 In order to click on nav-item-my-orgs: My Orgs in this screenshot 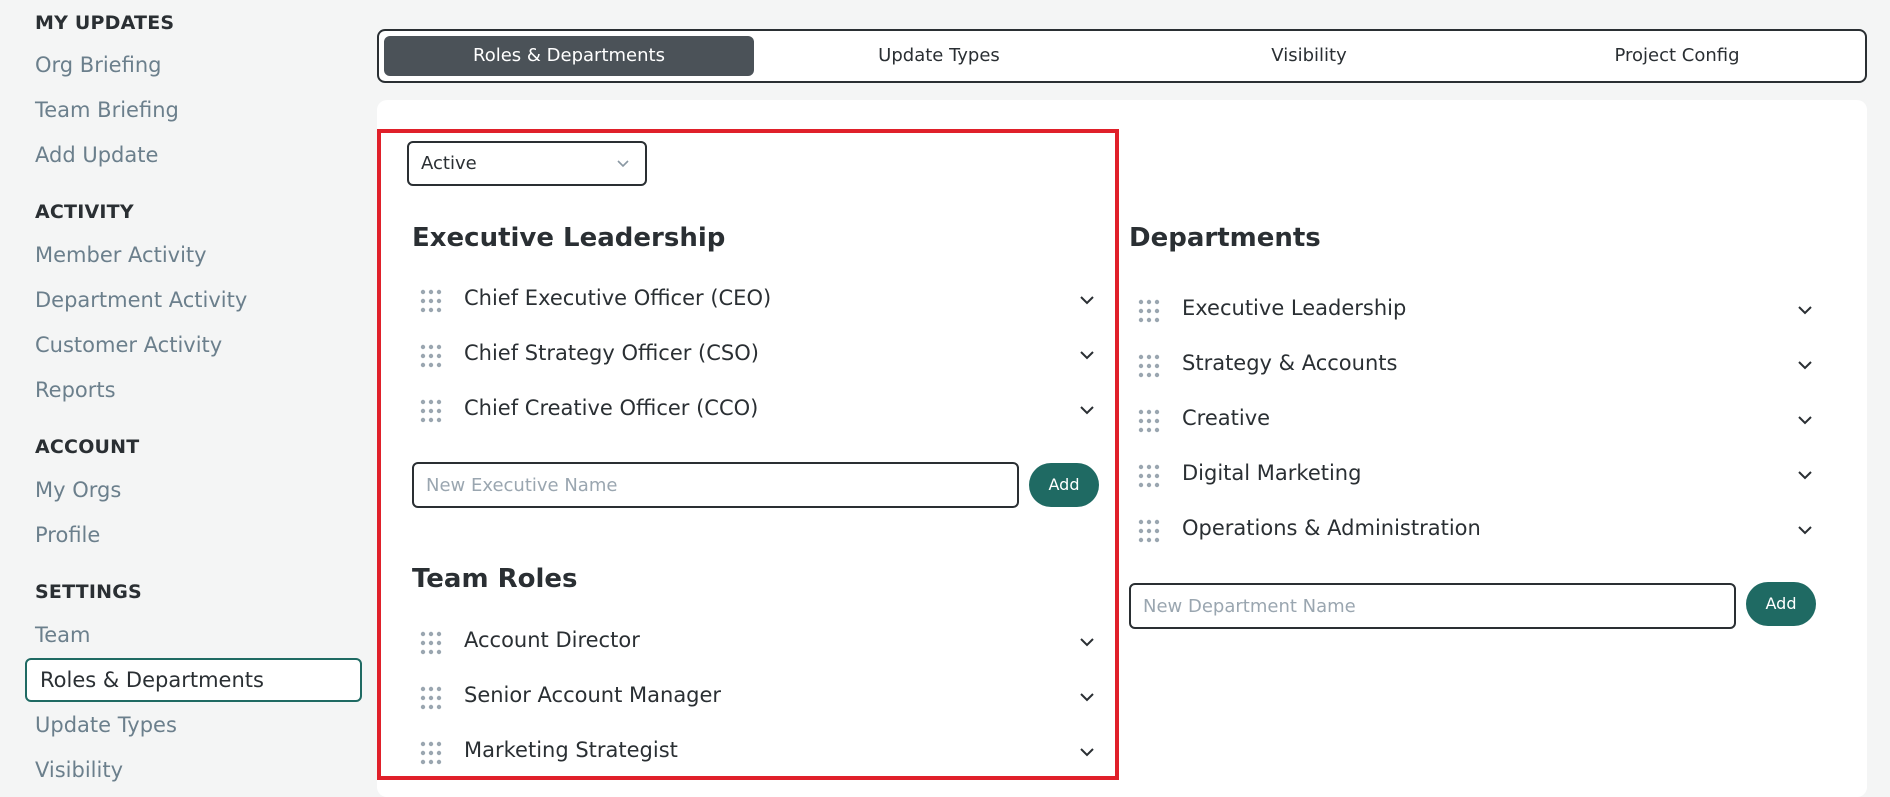, I will do `click(78, 490)`.